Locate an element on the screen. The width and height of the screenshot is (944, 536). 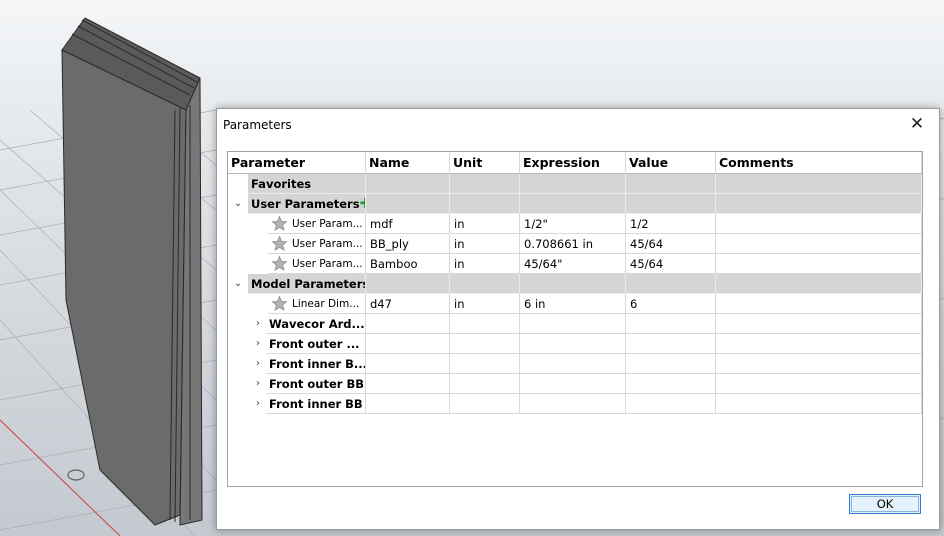
expression-cell: 1/2" is located at coordinates (573, 224).